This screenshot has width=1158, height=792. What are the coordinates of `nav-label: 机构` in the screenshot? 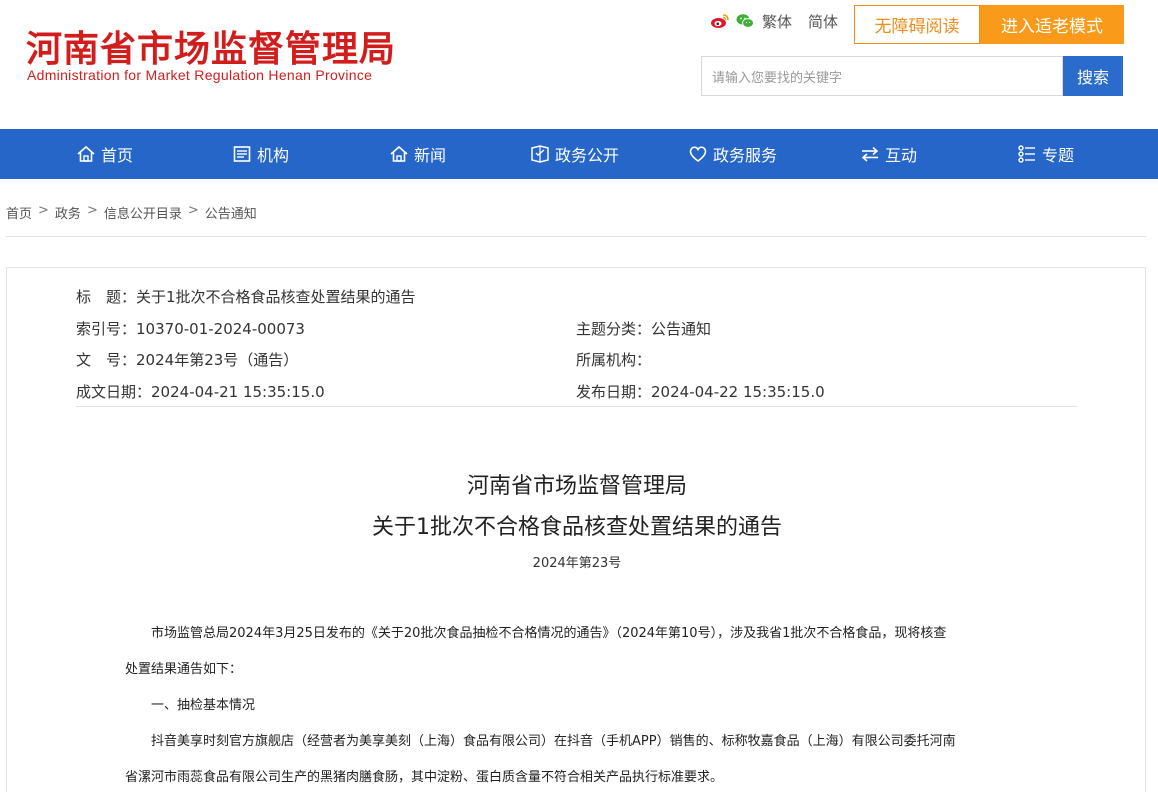 It's located at (273, 155).